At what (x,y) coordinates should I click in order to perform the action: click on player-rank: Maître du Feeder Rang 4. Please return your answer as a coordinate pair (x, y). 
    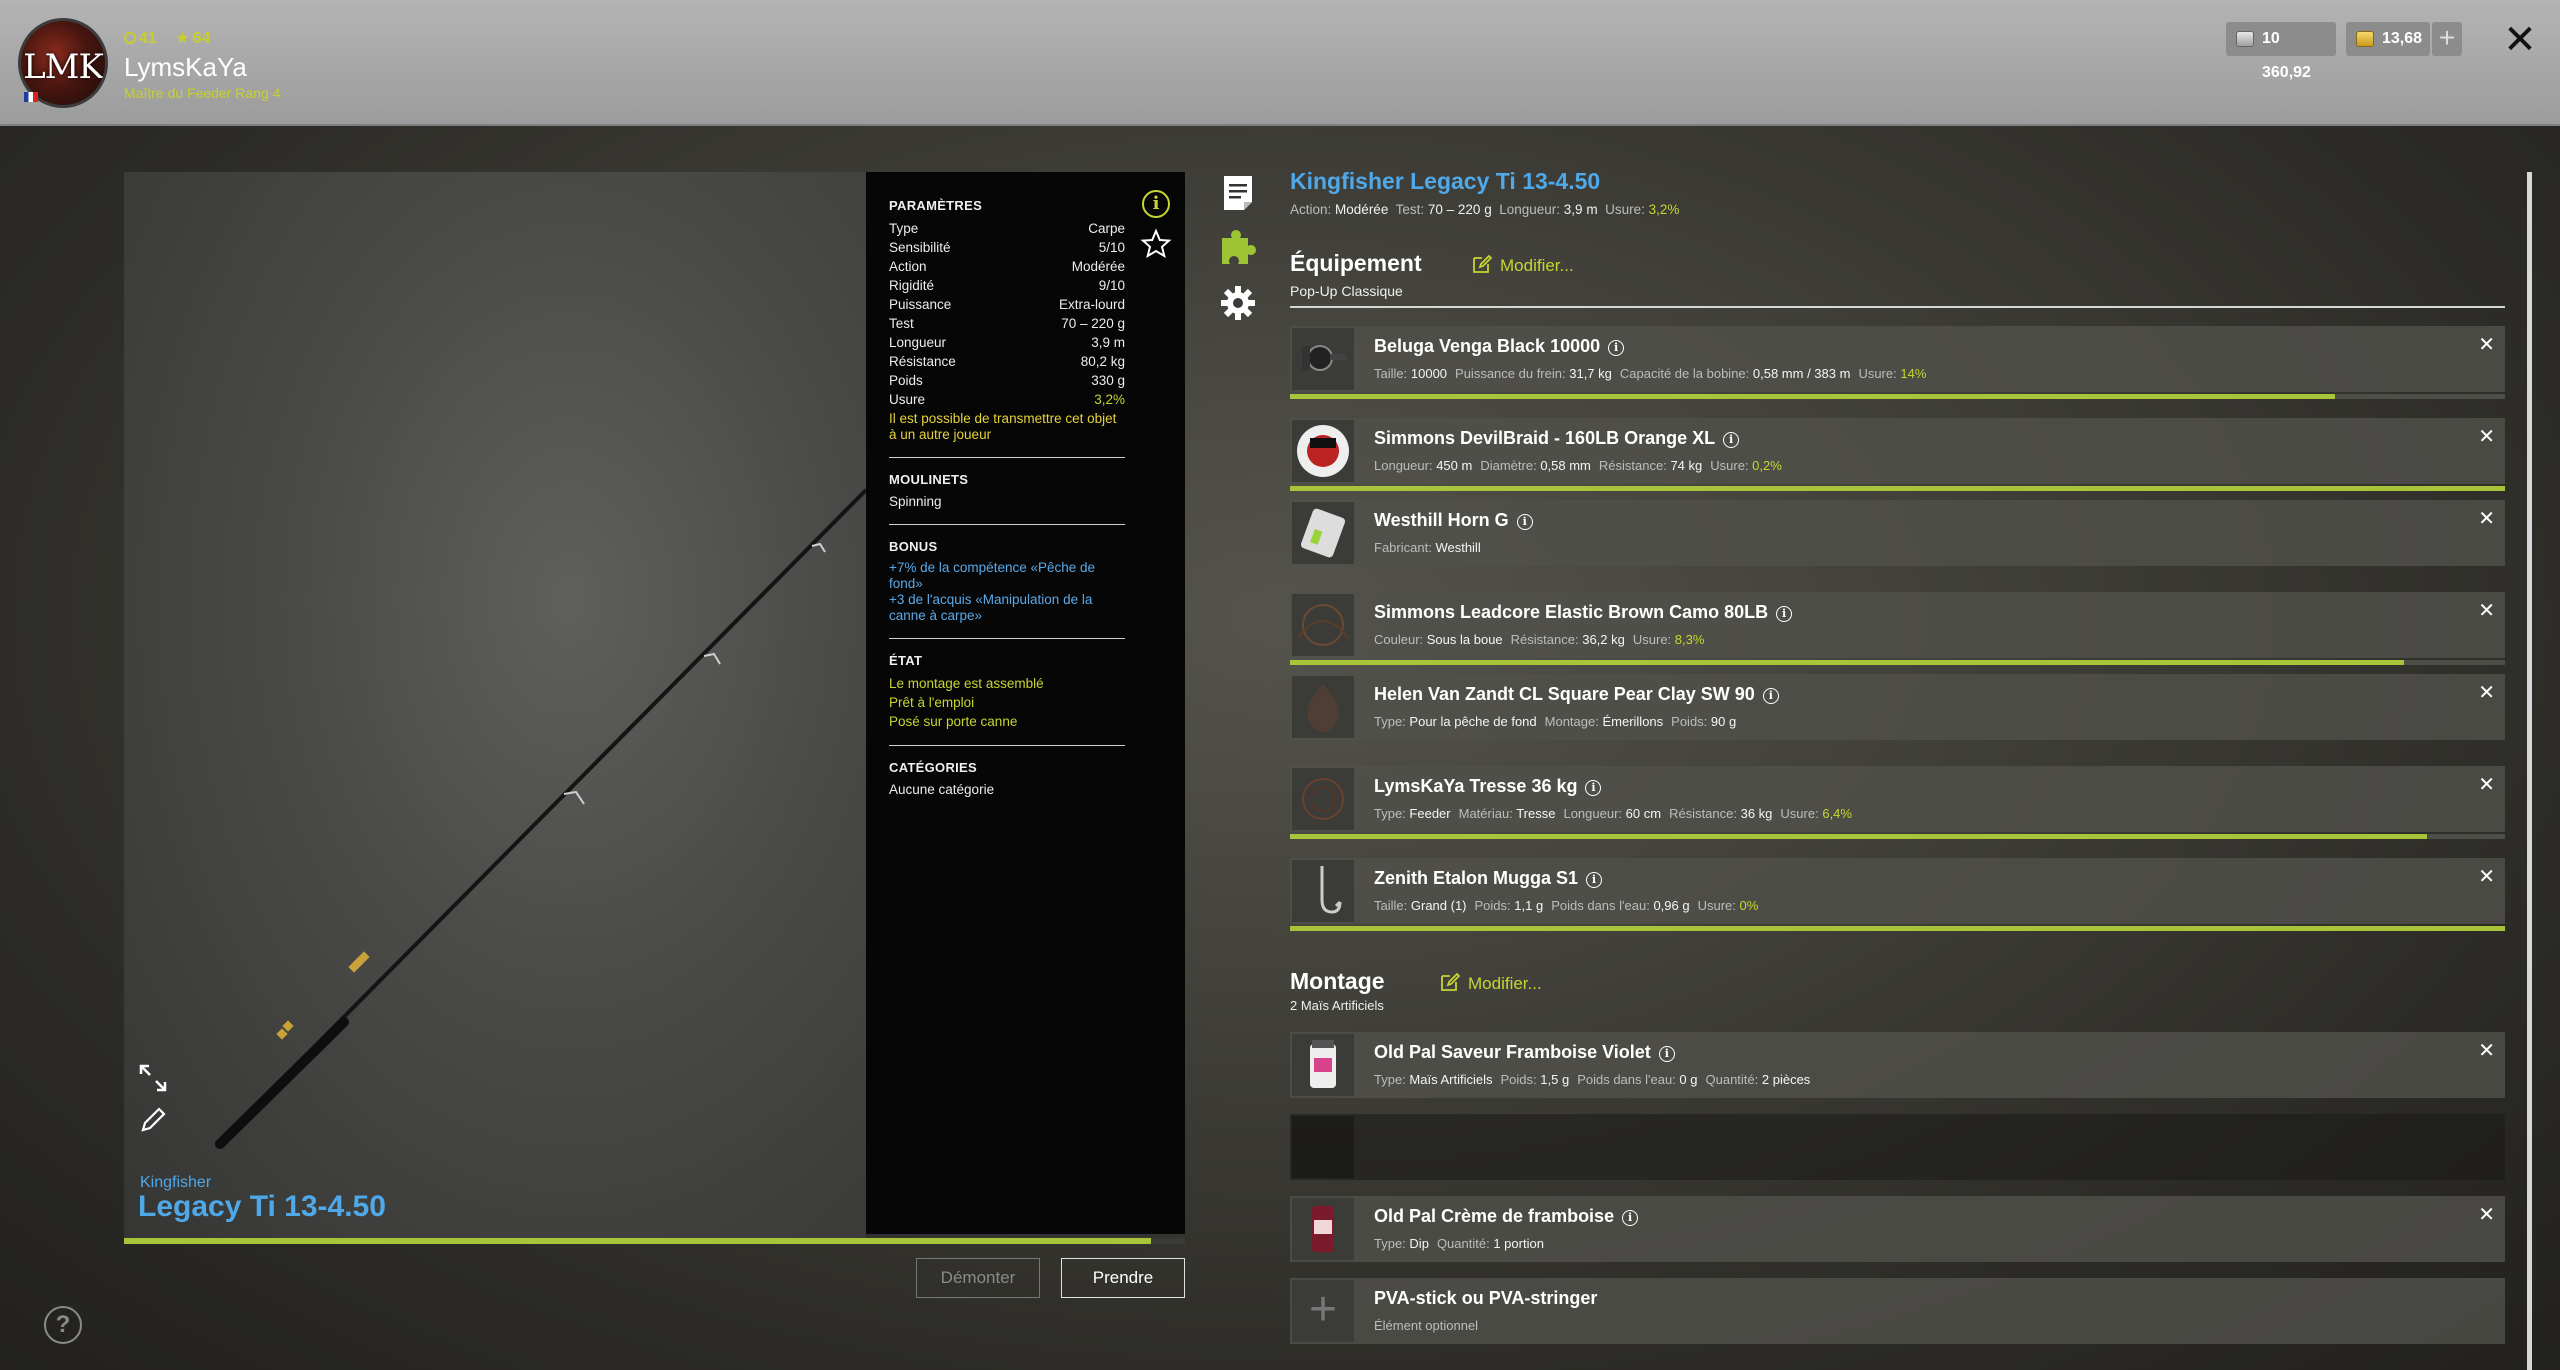
    Looking at the image, I should click on (202, 93).